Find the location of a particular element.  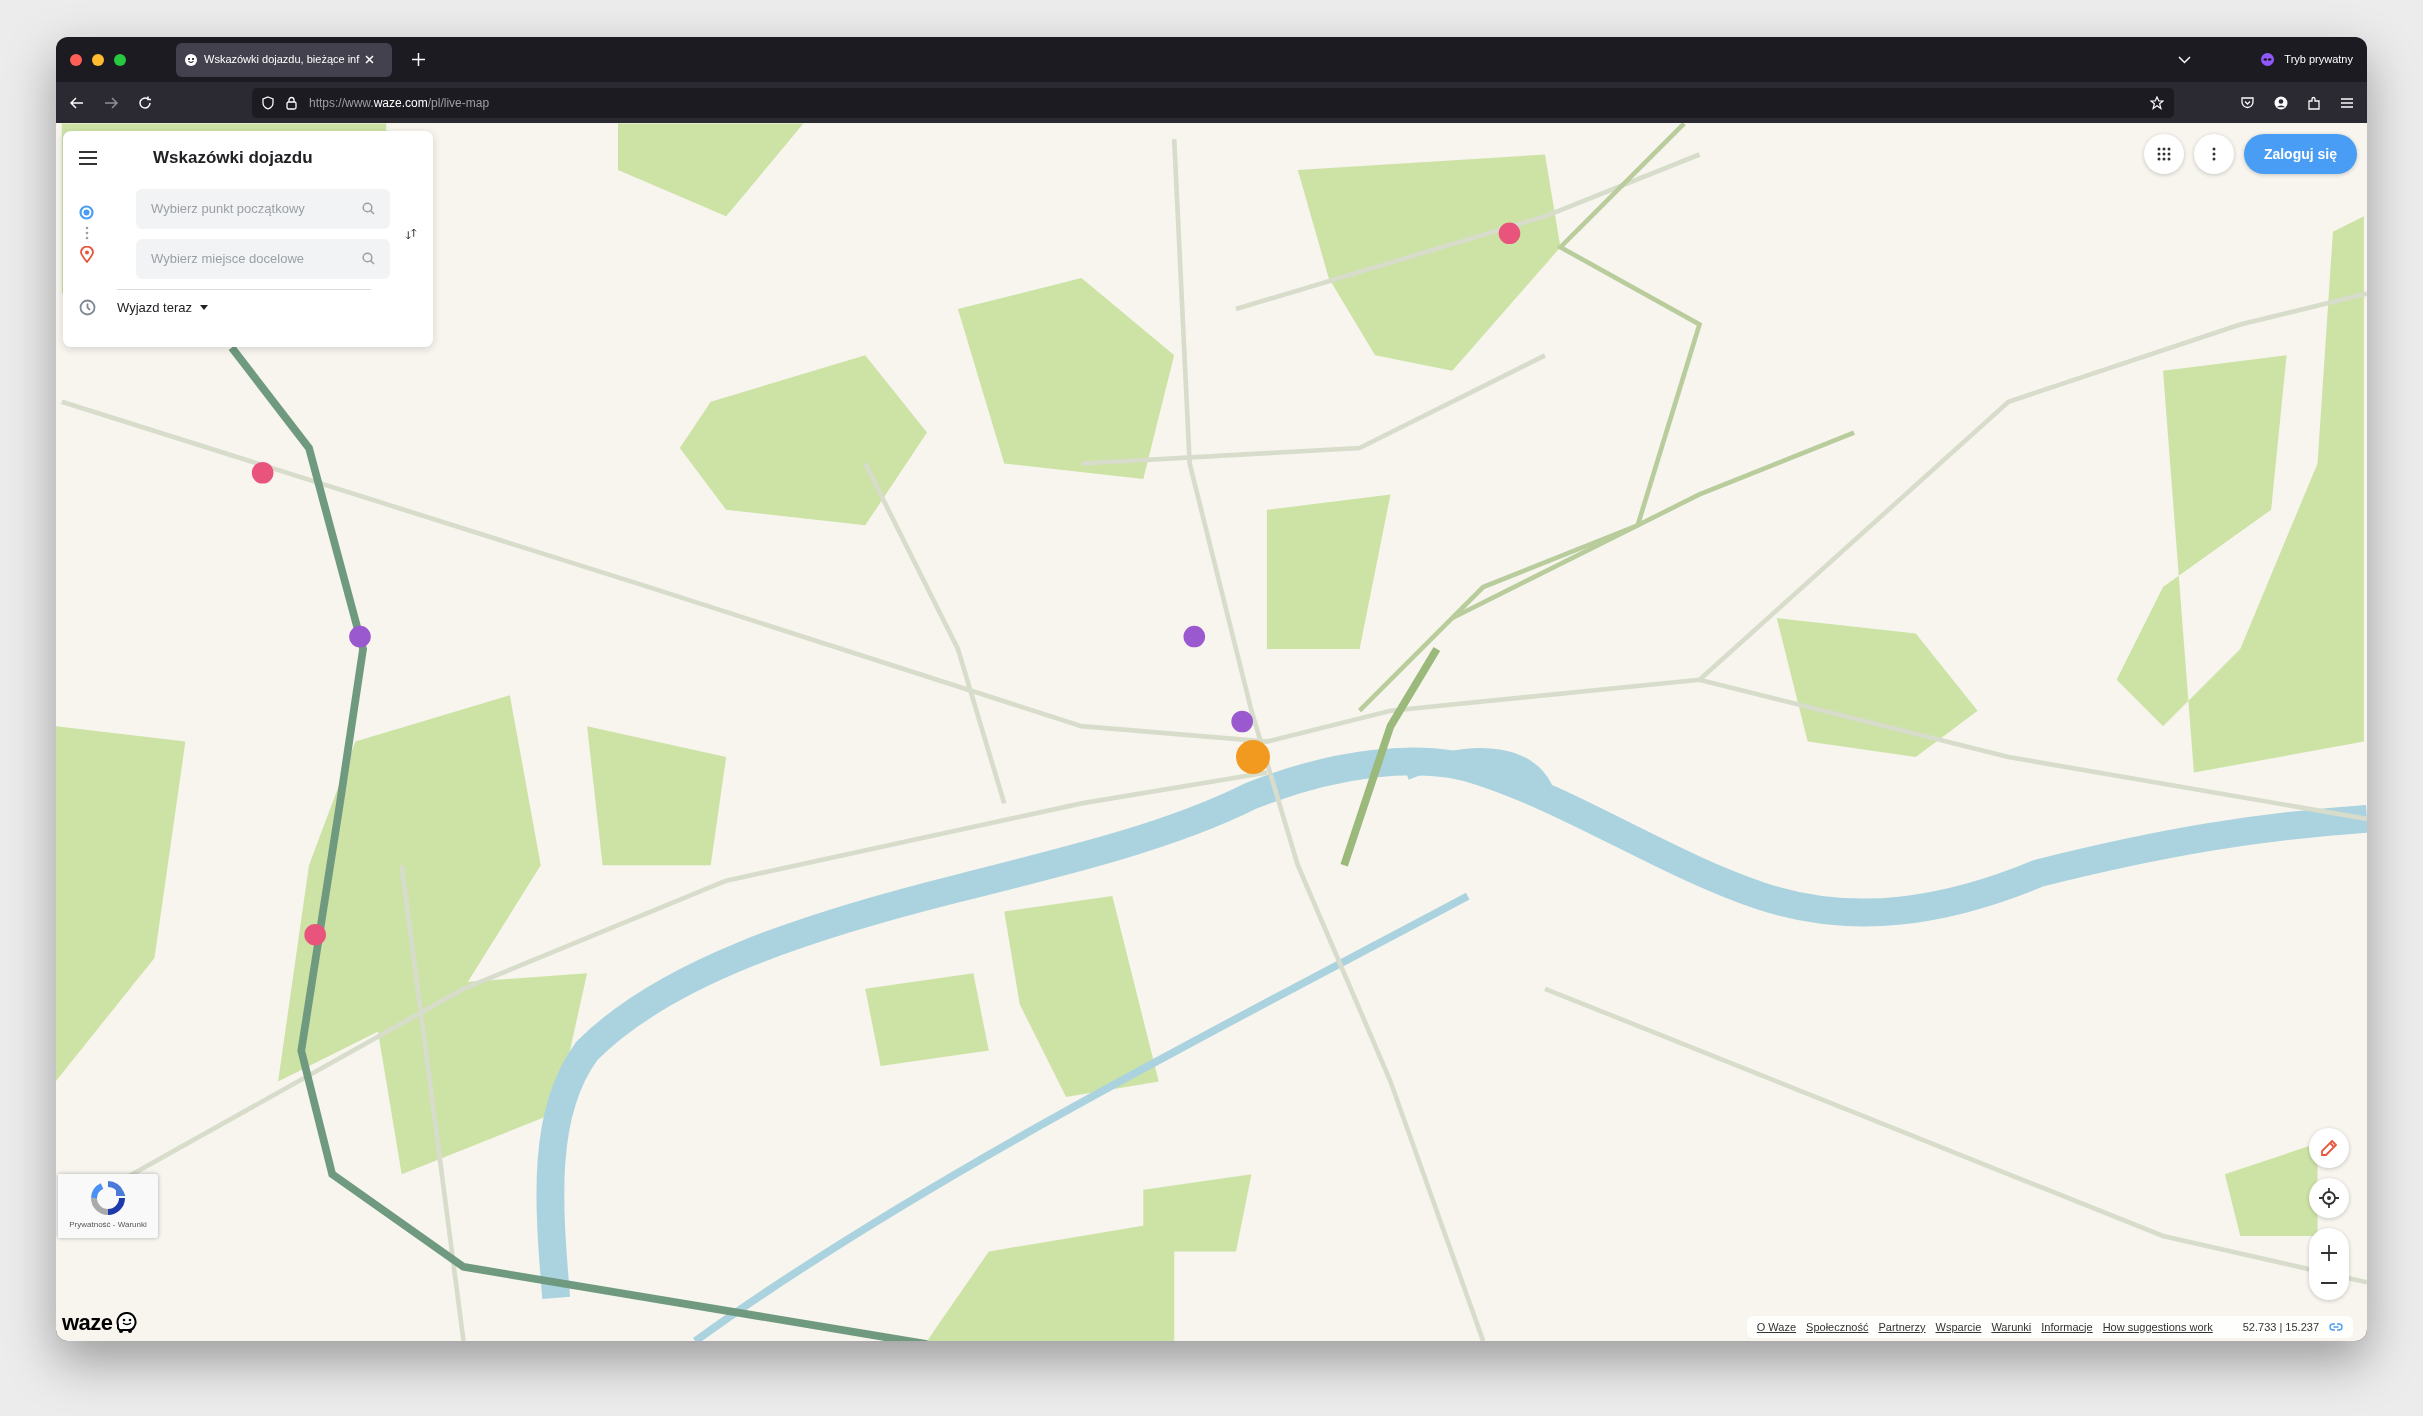

locate-button is located at coordinates (2329, 1198).